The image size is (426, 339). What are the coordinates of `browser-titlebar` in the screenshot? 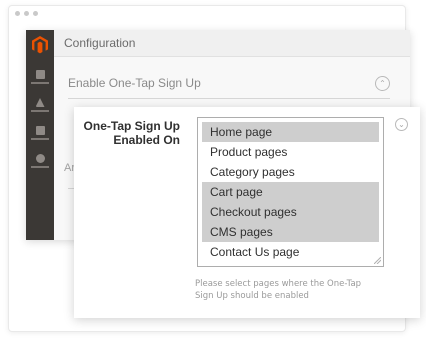 It's located at (207, 13).